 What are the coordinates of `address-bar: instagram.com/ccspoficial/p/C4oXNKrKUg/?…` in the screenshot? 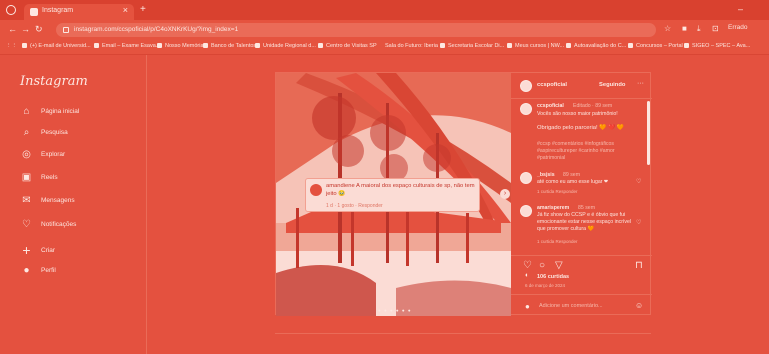 It's located at (356, 30).